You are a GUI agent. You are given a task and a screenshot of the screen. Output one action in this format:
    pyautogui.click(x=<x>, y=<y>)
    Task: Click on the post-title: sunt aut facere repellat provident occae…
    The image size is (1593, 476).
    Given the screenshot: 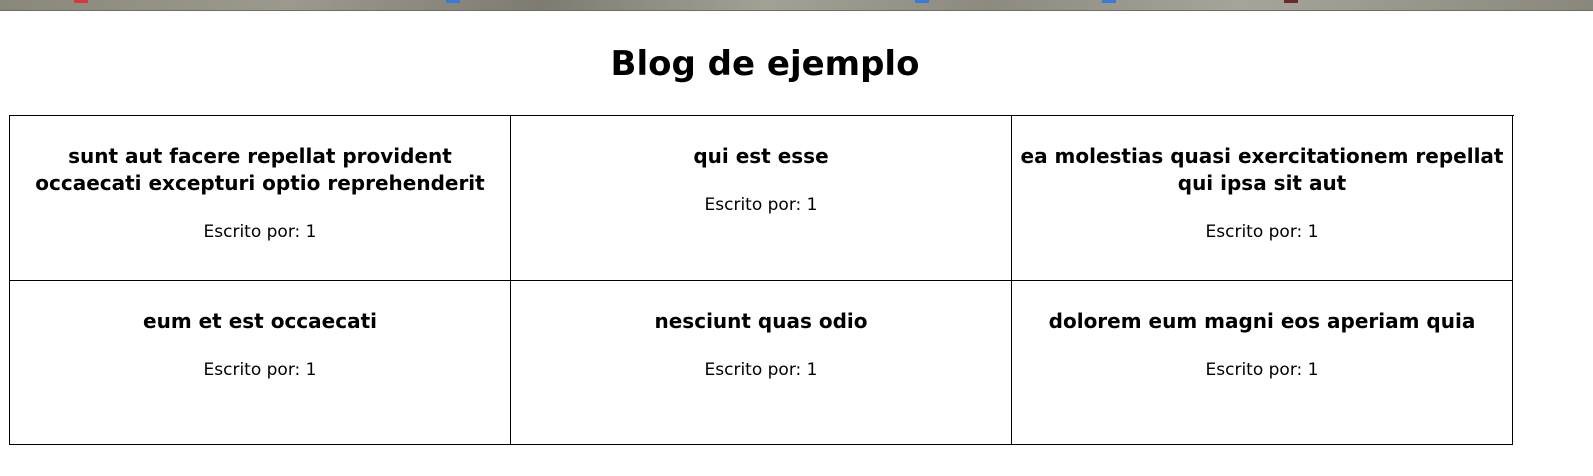 What is the action you would take?
    pyautogui.click(x=260, y=169)
    